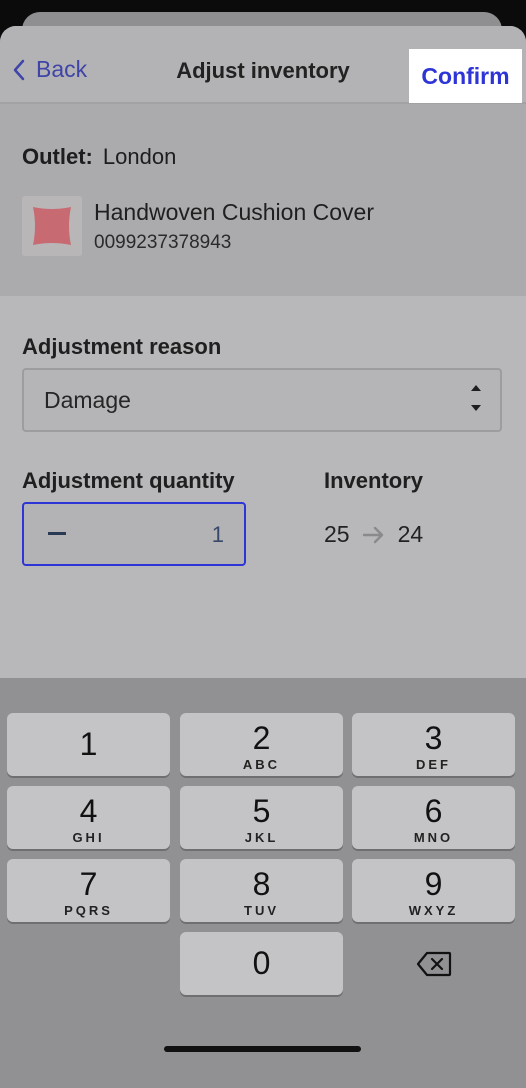 This screenshot has height=1088, width=526. I want to click on key-5: 5 JKL, so click(261, 817).